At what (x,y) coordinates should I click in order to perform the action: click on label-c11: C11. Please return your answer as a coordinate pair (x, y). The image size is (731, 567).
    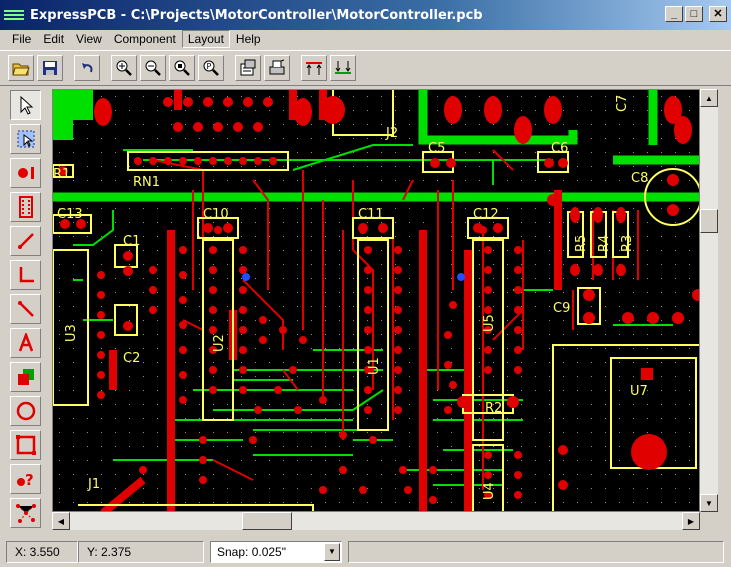
    Looking at the image, I should click on (371, 214).